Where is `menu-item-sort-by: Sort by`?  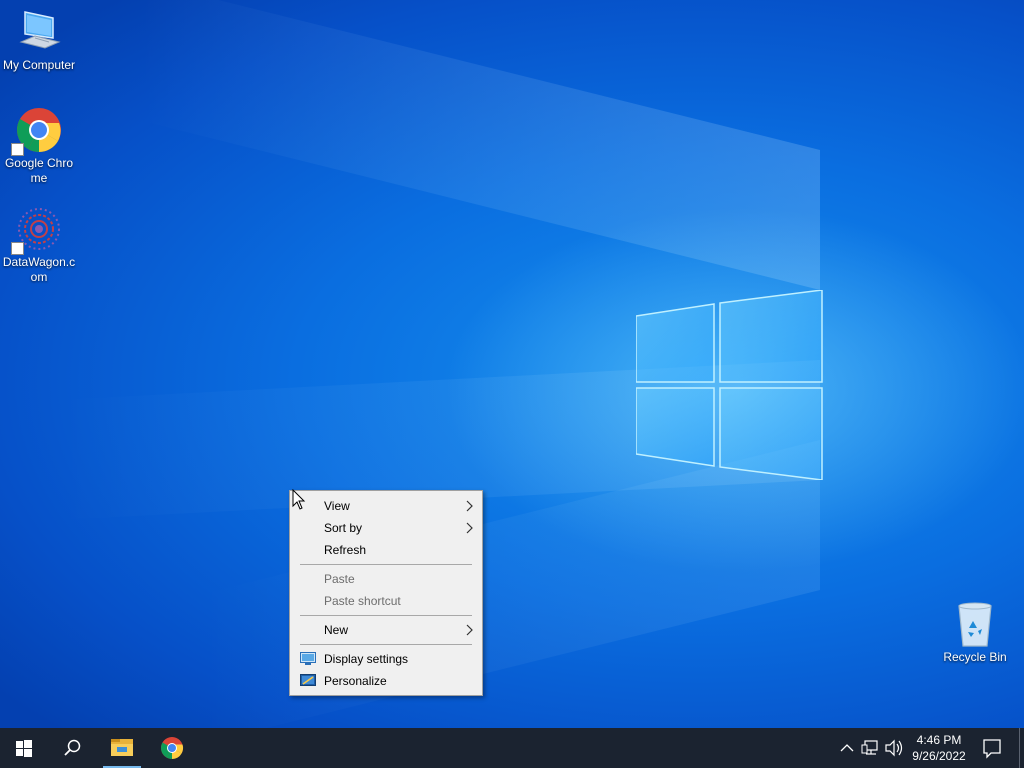 menu-item-sort-by: Sort by is located at coordinates (386, 528).